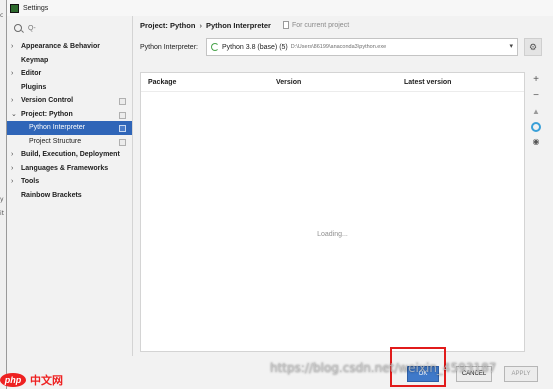  What do you see at coordinates (2, 15) in the screenshot?
I see `editor-marker: c` at bounding box center [2, 15].